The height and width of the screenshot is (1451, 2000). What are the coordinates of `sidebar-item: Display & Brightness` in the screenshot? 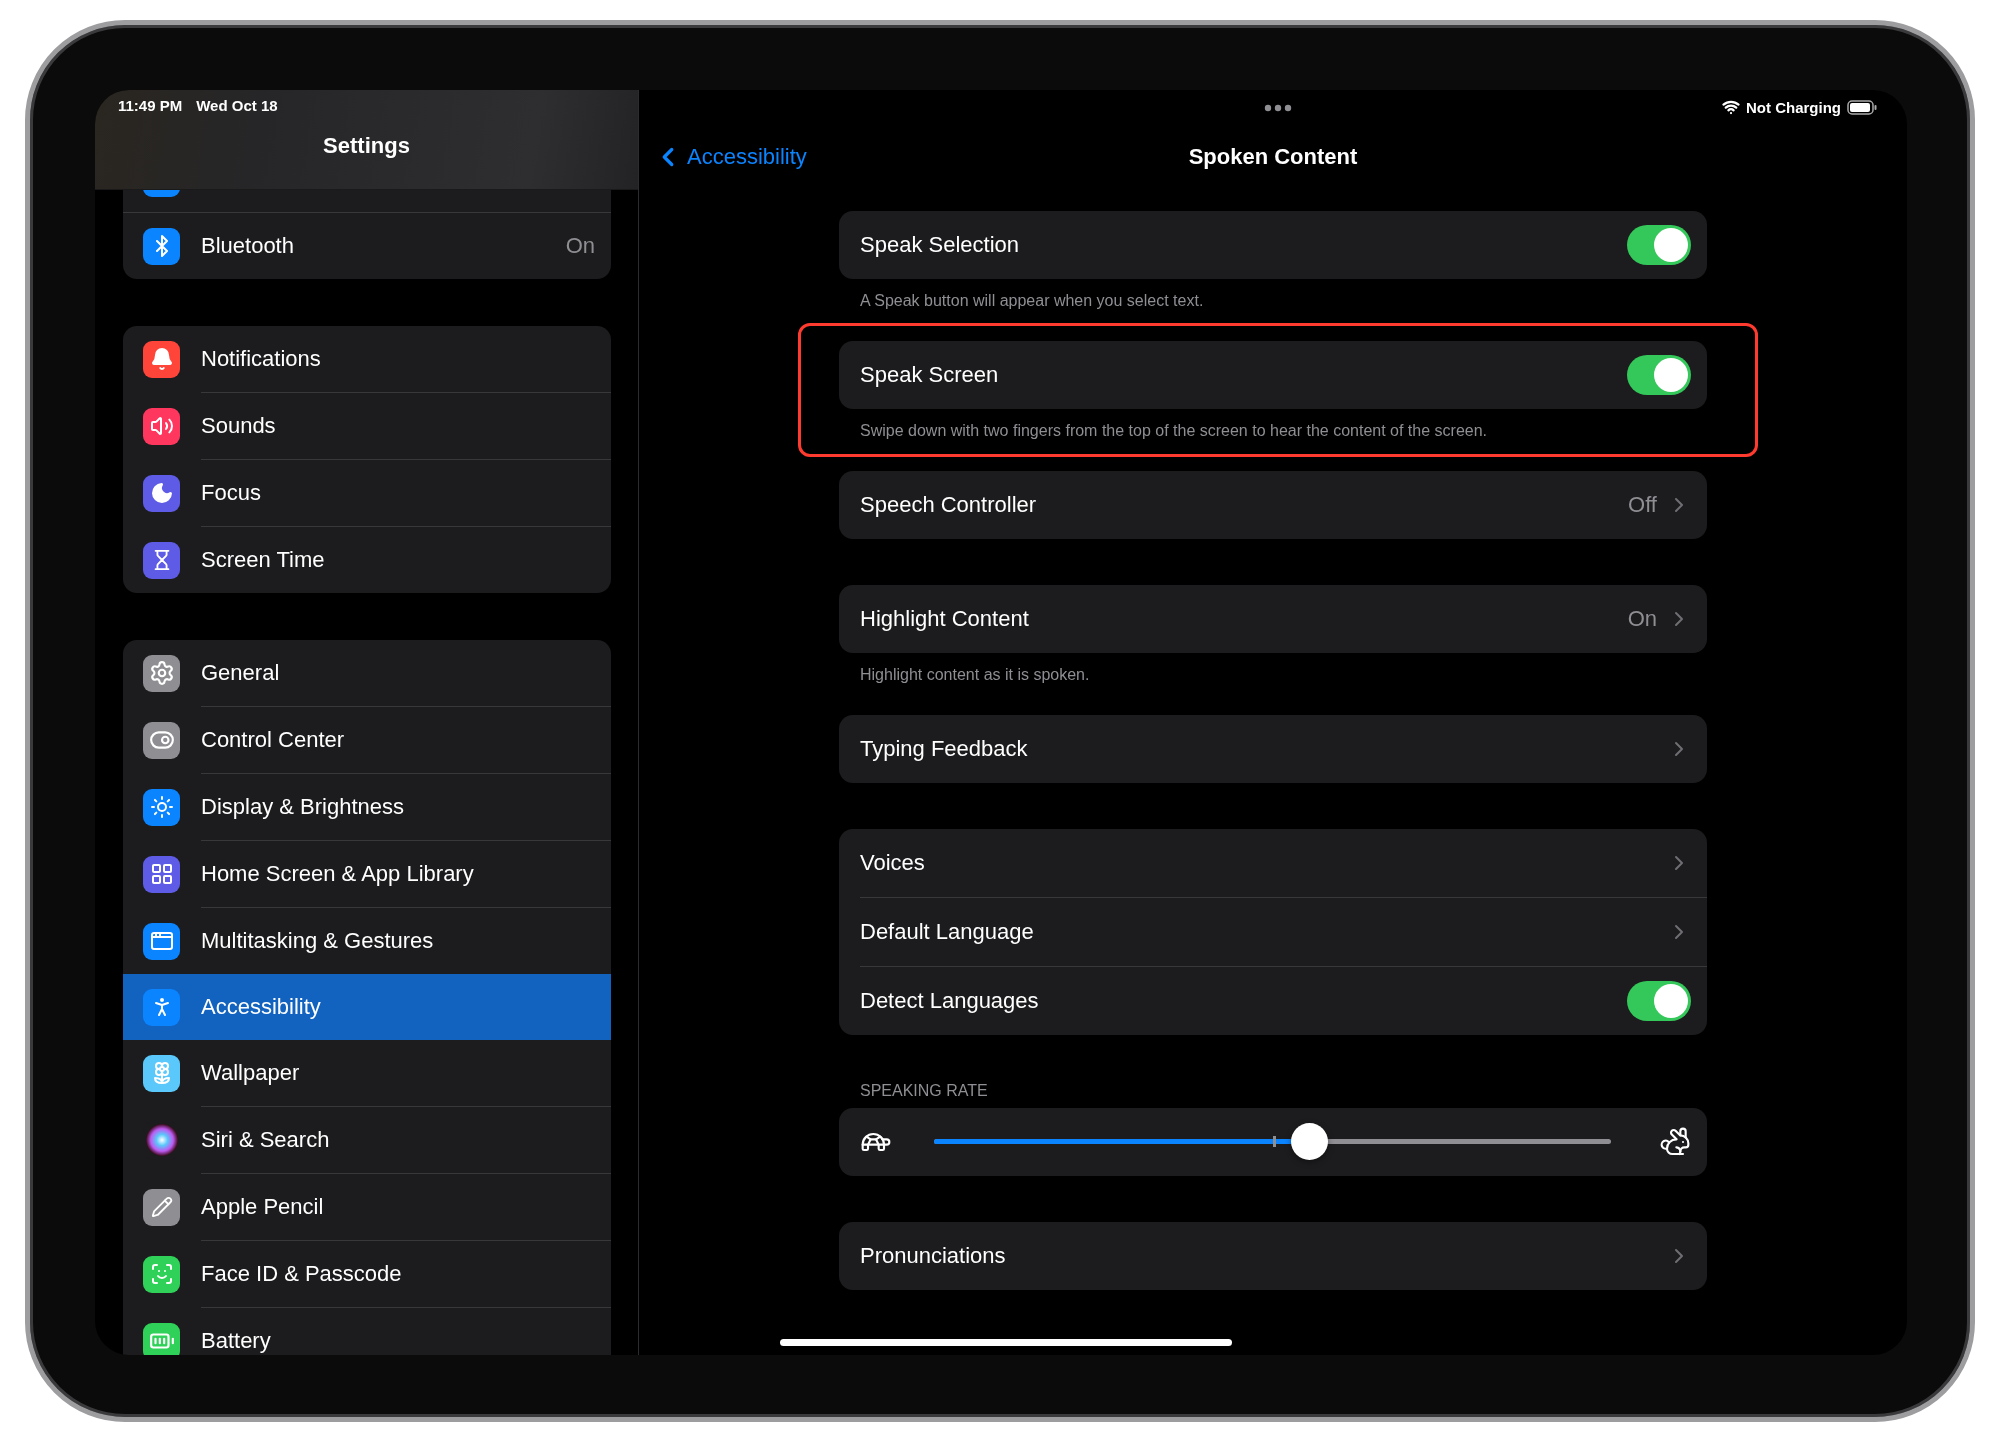 It's located at (367, 807).